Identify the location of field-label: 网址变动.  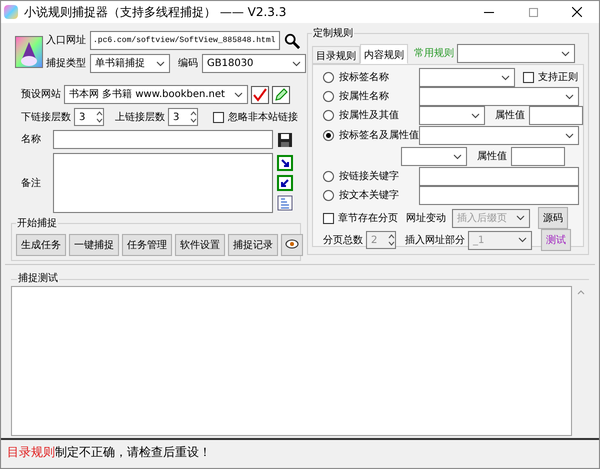
(426, 219).